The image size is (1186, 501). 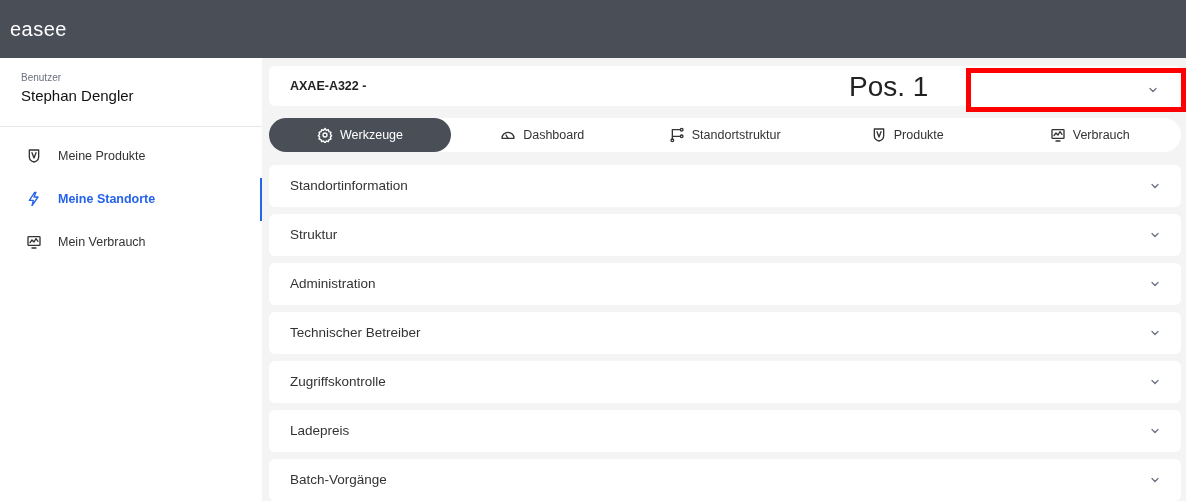 I want to click on shield-icon, so click(x=34, y=156).